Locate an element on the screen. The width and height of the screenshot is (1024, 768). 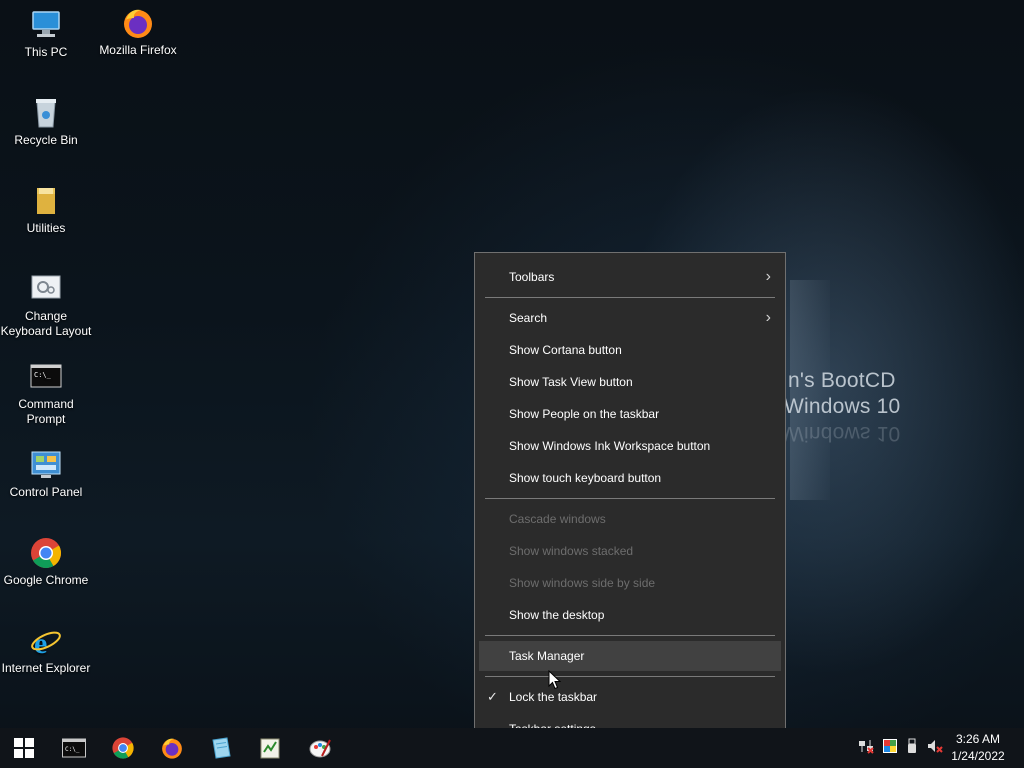
menu-item-label: Show People on the taskbar is located at coordinates (584, 414).